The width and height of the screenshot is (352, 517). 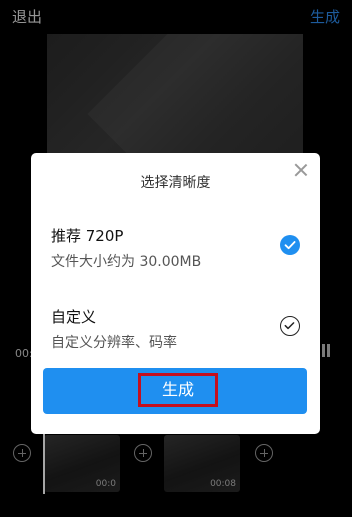 What do you see at coordinates (126, 262) in the screenshot?
I see `option-description: 文件大小约为 30.00MB` at bounding box center [126, 262].